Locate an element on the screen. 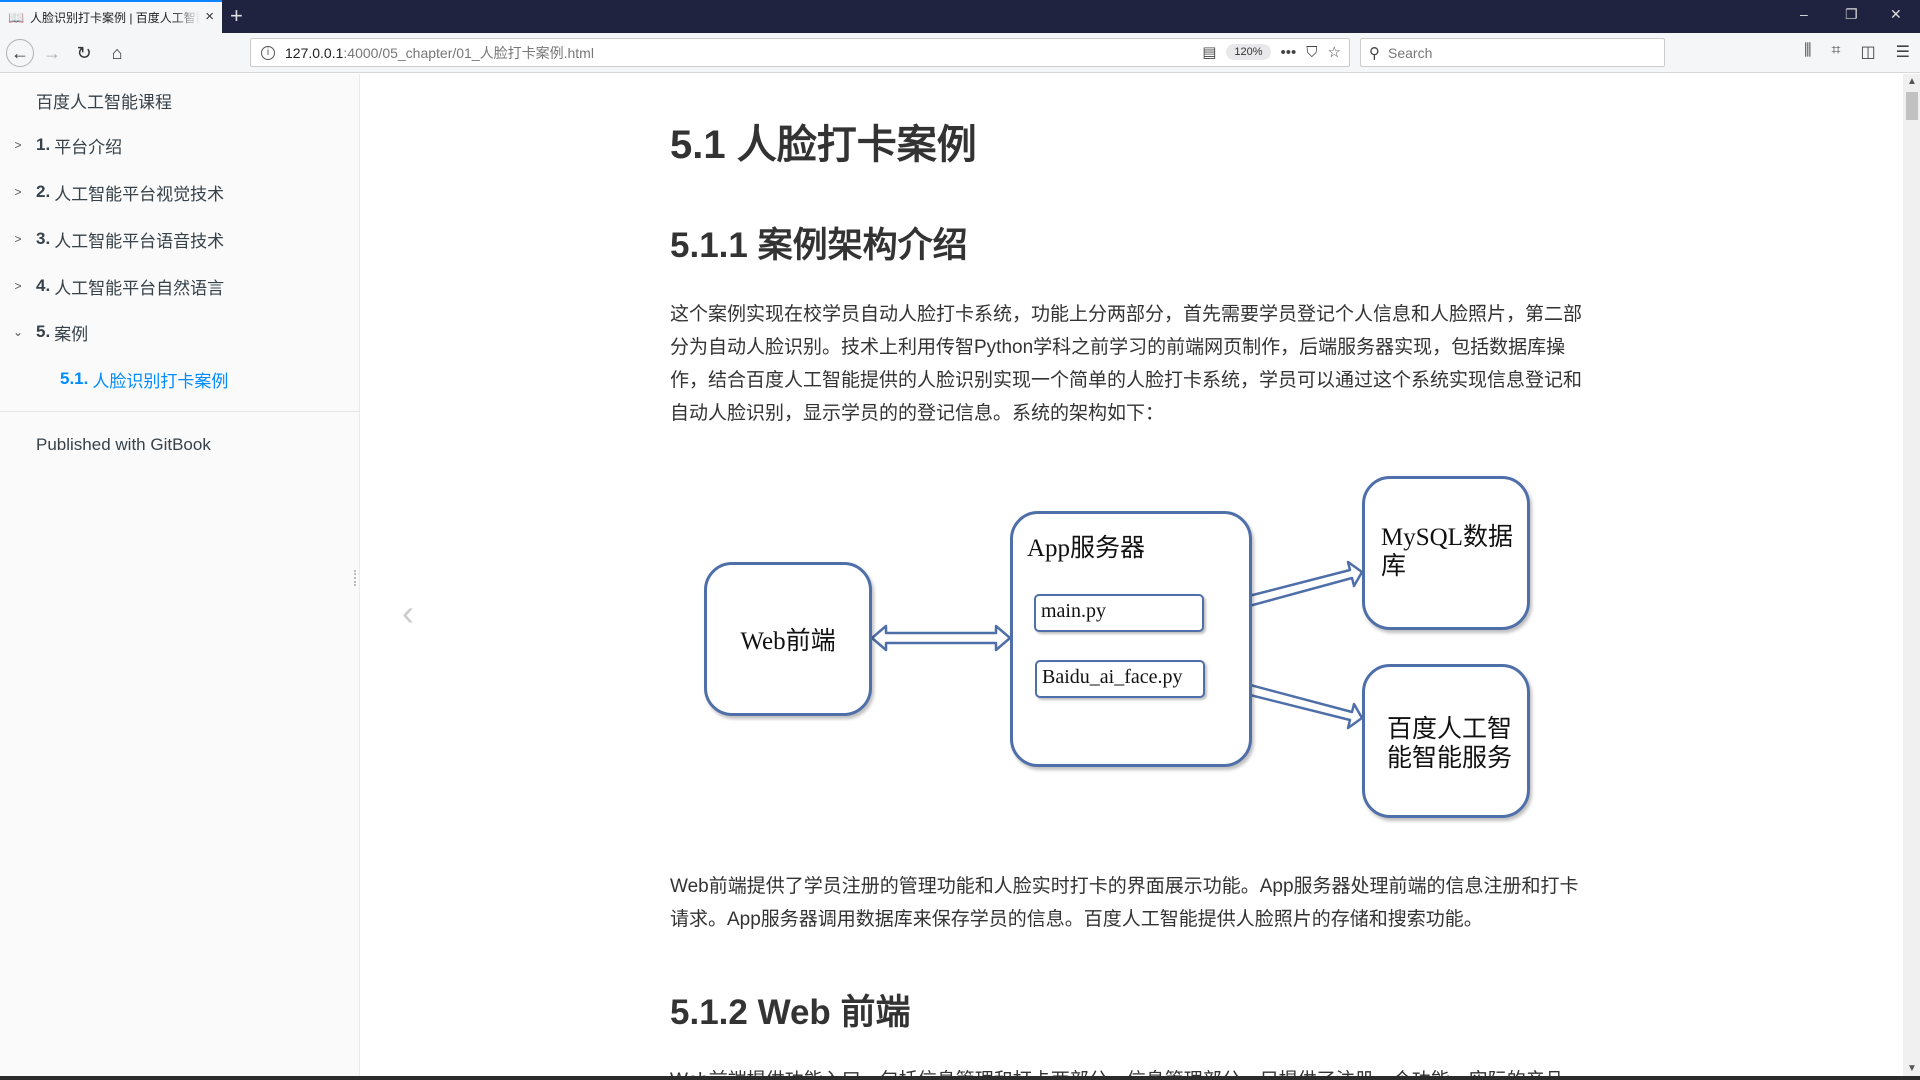 The width and height of the screenshot is (1920, 1080). sidebar-item-5-1: 5.1. 人脸识别打卡案例 is located at coordinates (180, 379).